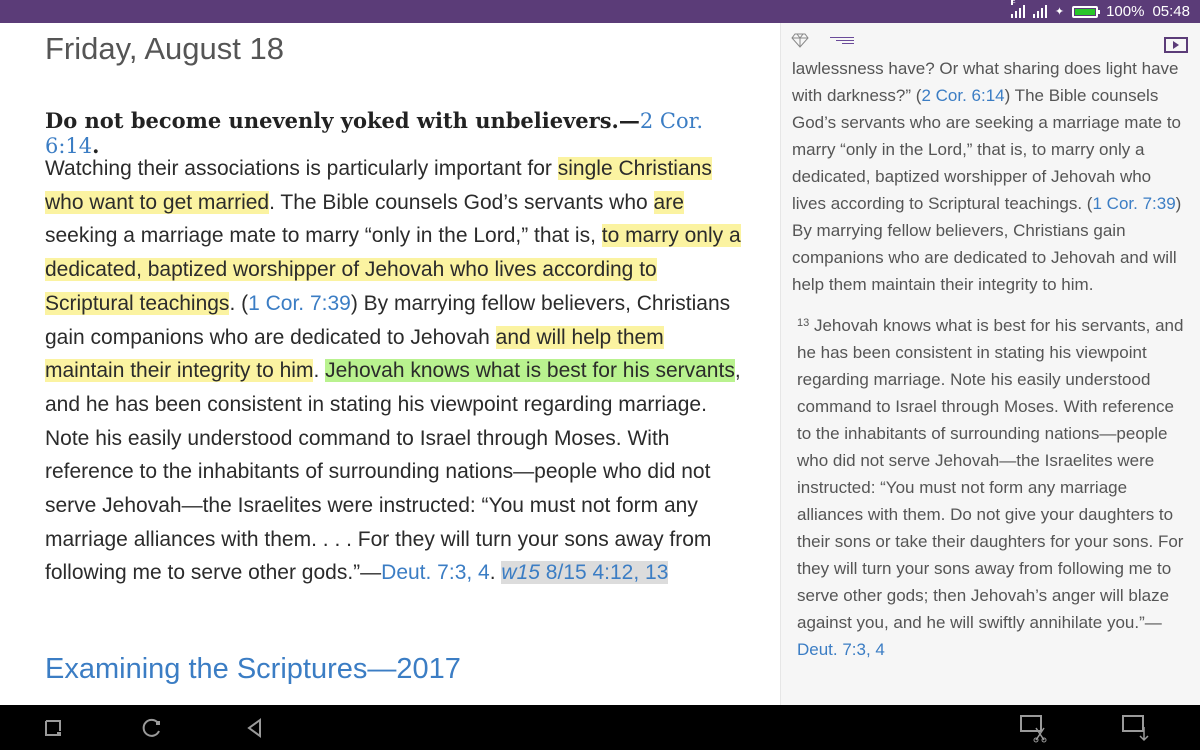 The height and width of the screenshot is (750, 1200). Describe the element at coordinates (1033, 728) in the screenshot. I see `screenshot-cut-icon` at that location.